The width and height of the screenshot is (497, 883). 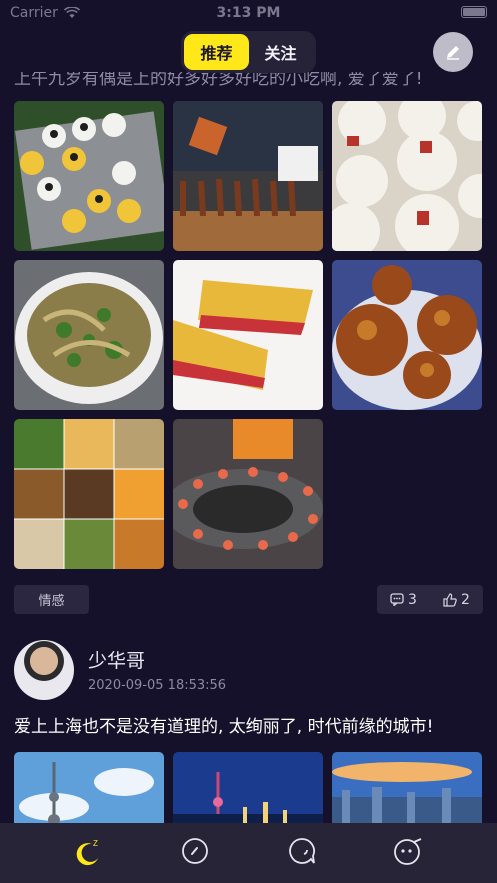 I want to click on food-image-collage, so click(x=89, y=494).